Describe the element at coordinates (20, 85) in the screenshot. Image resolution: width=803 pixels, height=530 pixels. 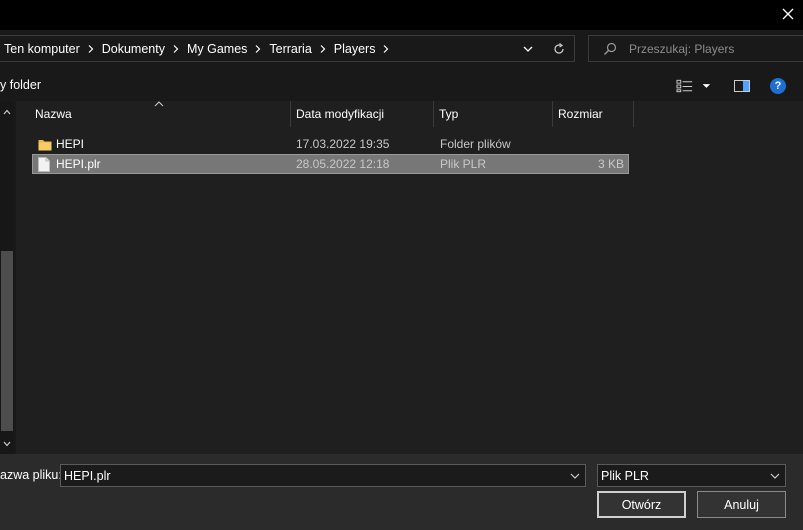
I see `new-folder-button: y folder` at that location.